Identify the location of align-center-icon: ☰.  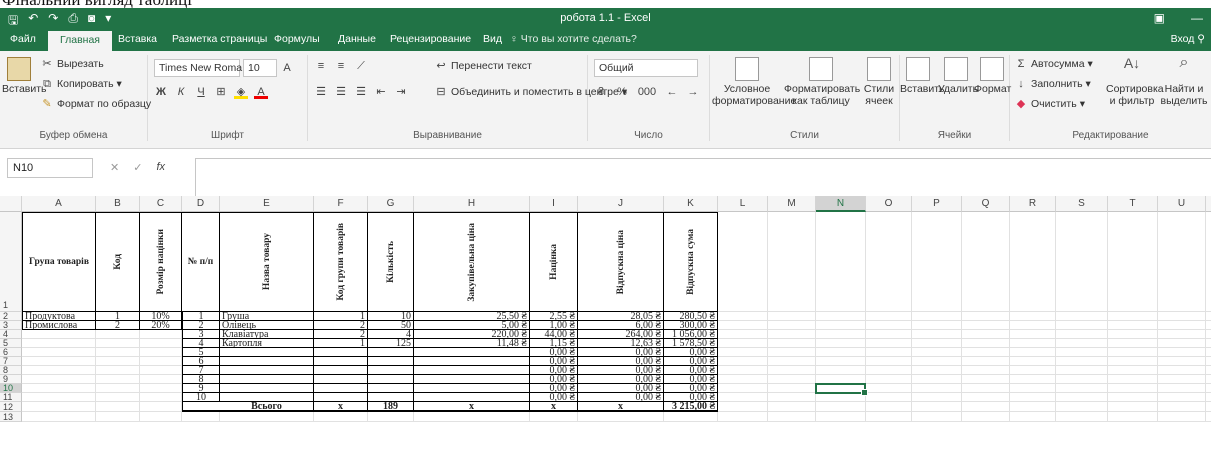
(341, 92).